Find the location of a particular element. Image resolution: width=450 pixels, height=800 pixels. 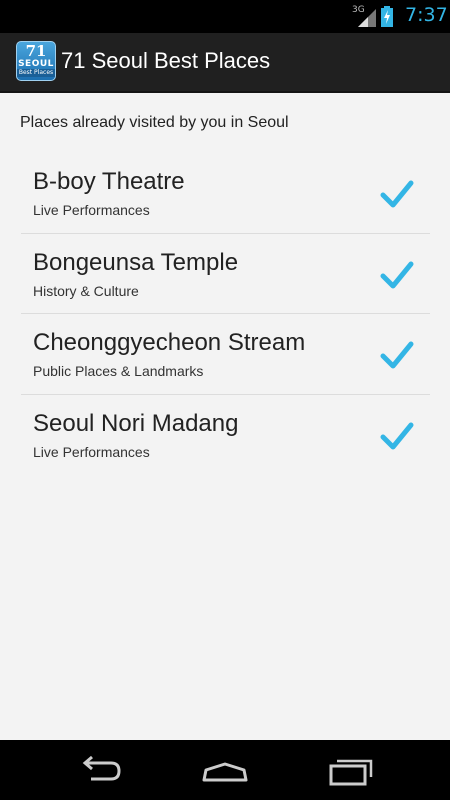

back-button is located at coordinates (100, 770).